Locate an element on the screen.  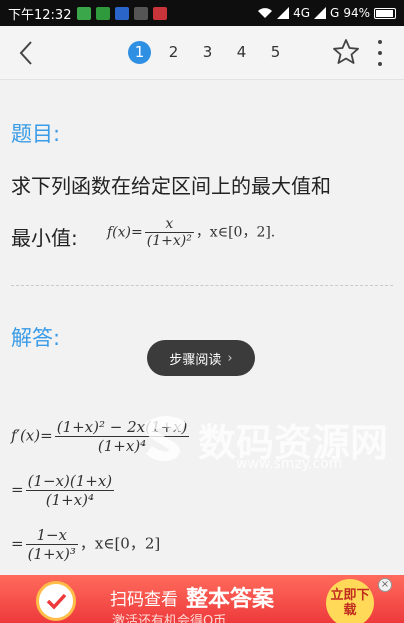
coin-check-icon is located at coordinates (56, 601).